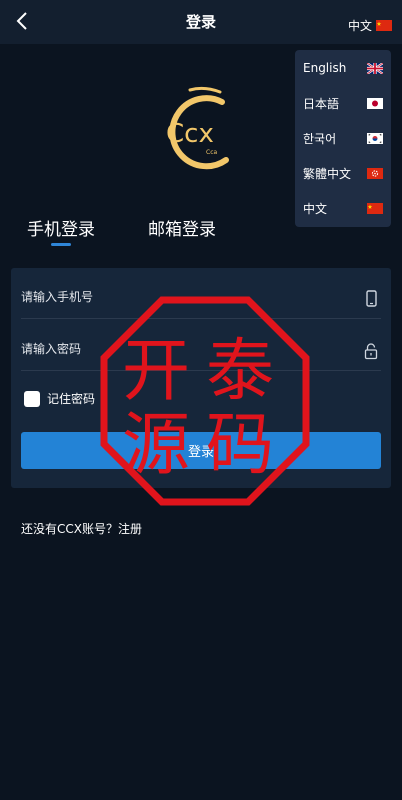 The image size is (402, 800). I want to click on login-tabs: 手机登录 邮箱登录, so click(201, 230).